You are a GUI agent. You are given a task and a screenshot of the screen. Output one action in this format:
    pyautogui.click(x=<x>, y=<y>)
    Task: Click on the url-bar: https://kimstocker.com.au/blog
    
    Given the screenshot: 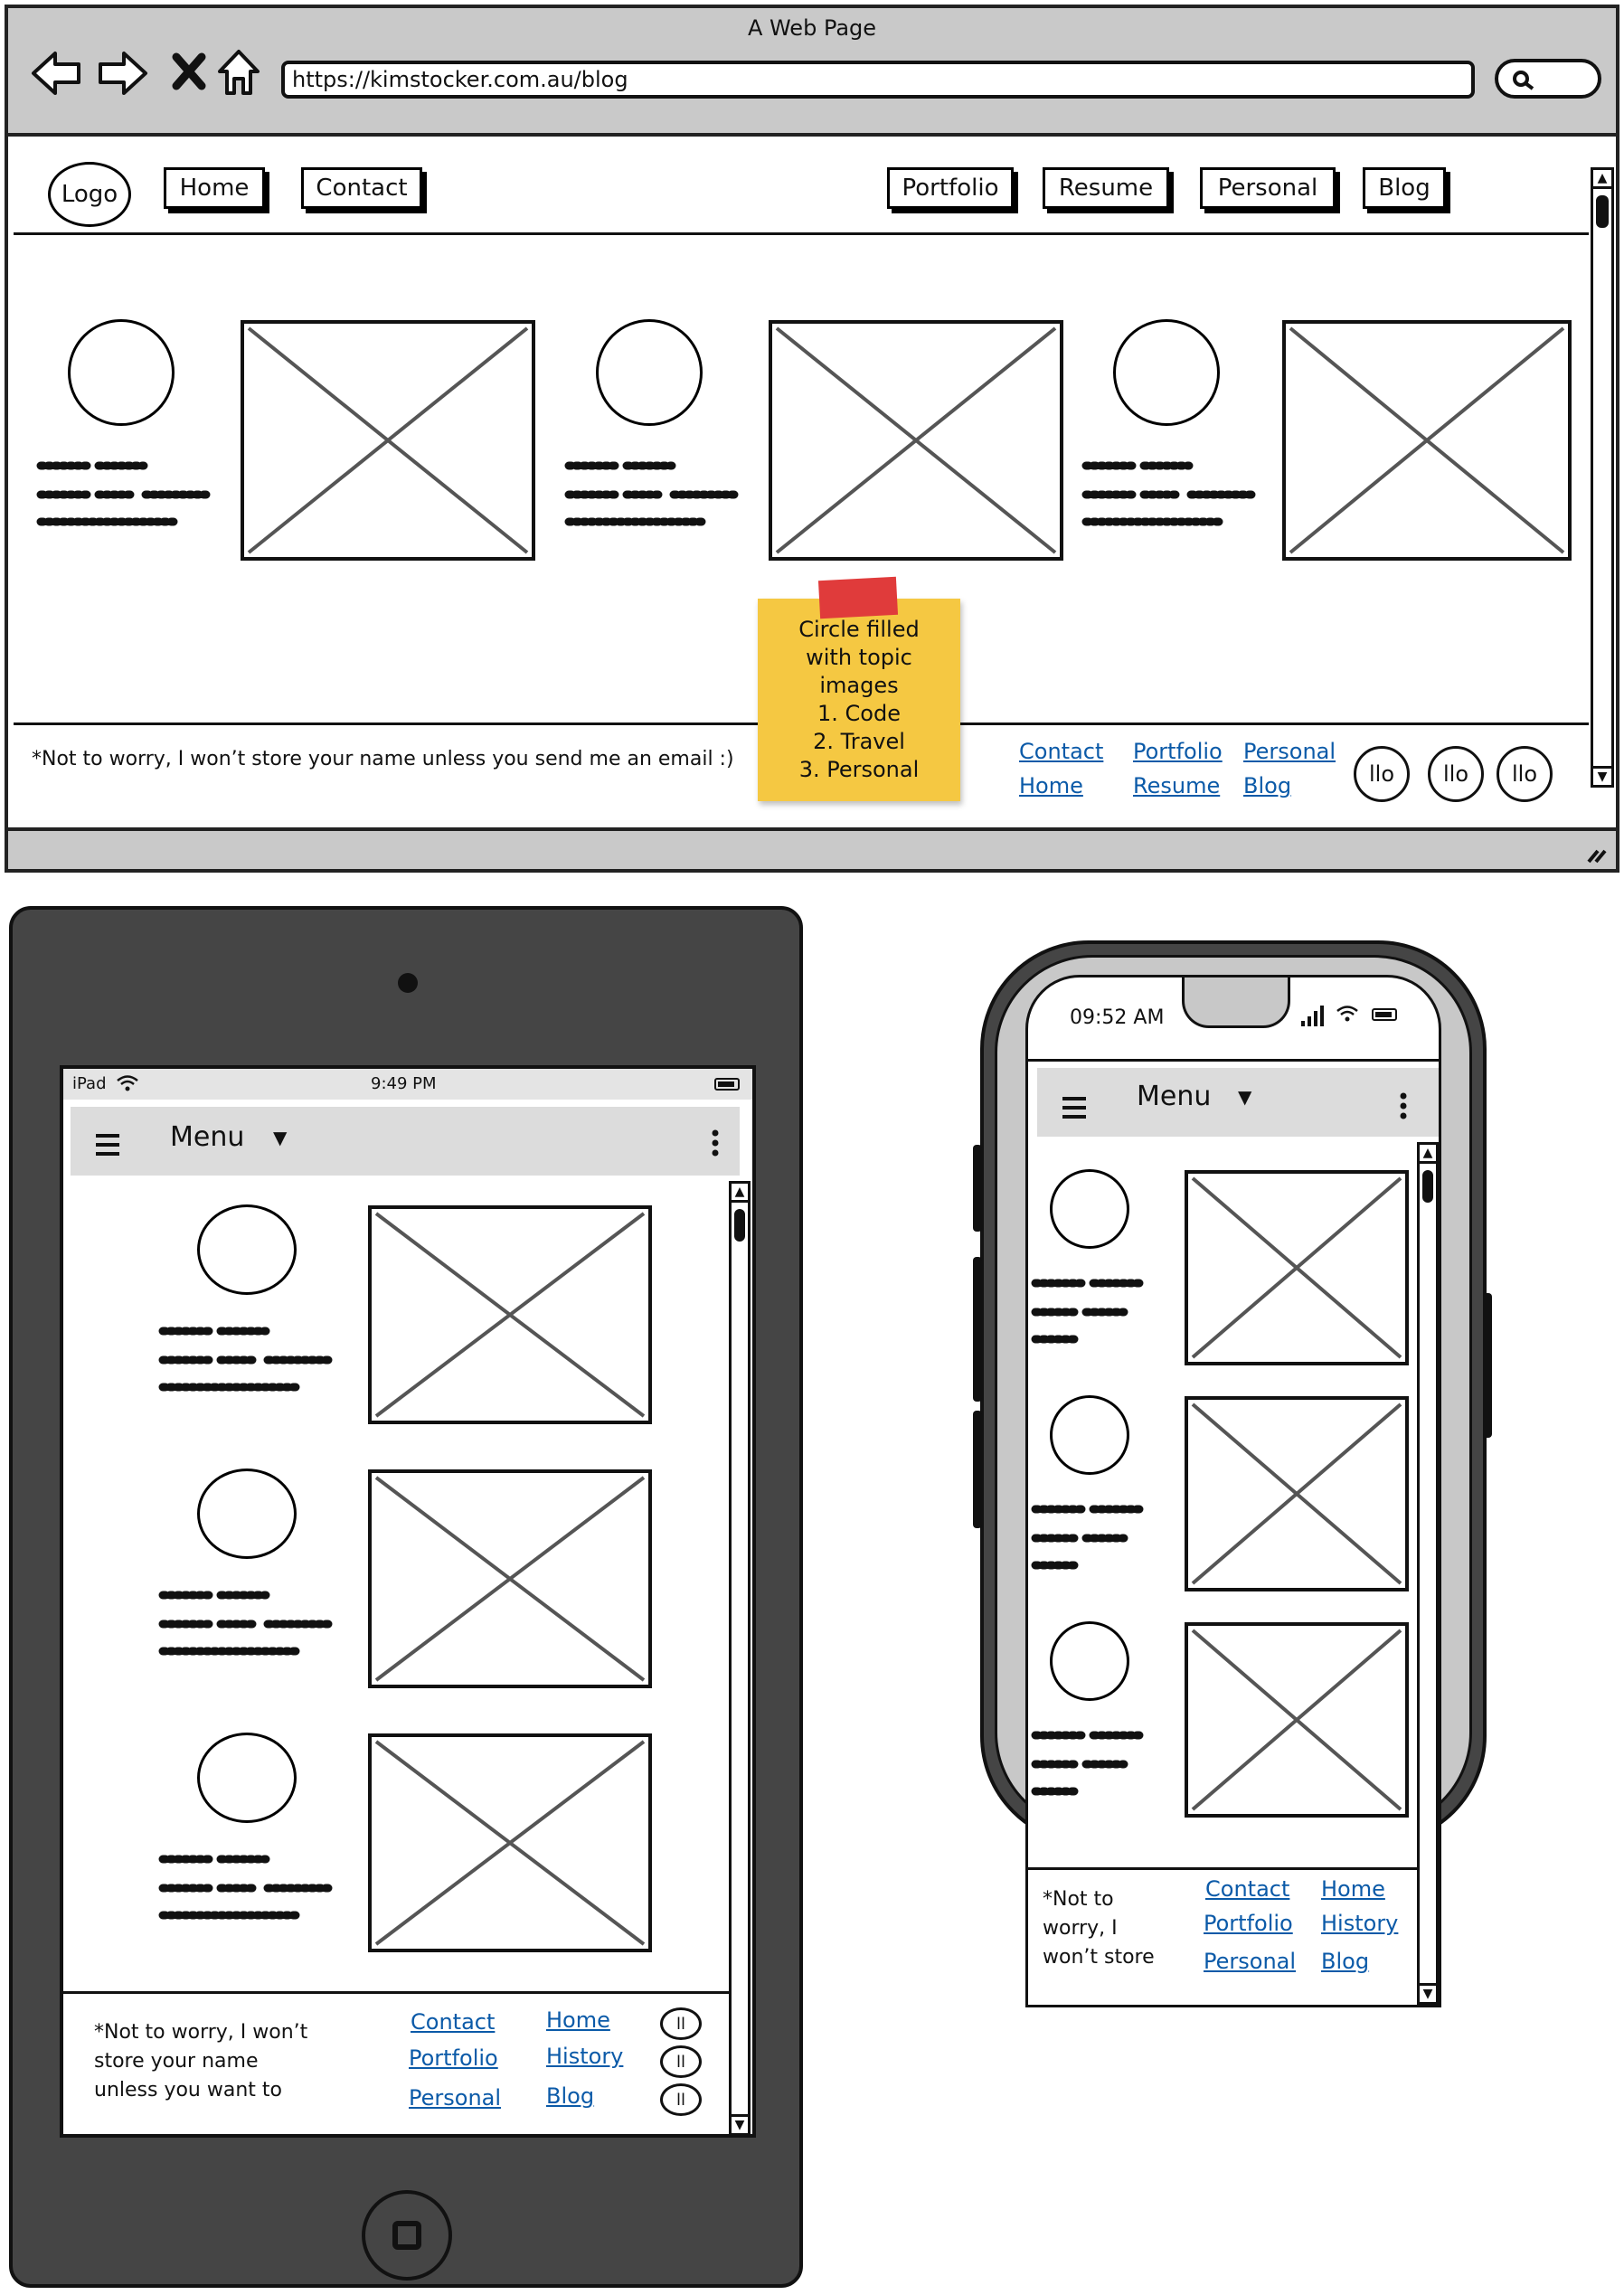 What is the action you would take?
    pyautogui.click(x=878, y=80)
    